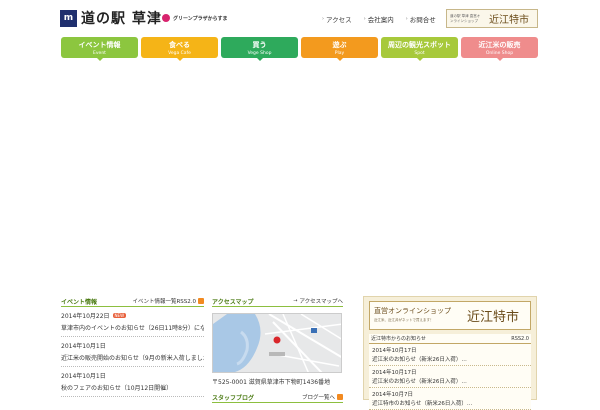  I want to click on top-nav: › アクセス › 会社案内 › お問合せ, so click(379, 19).